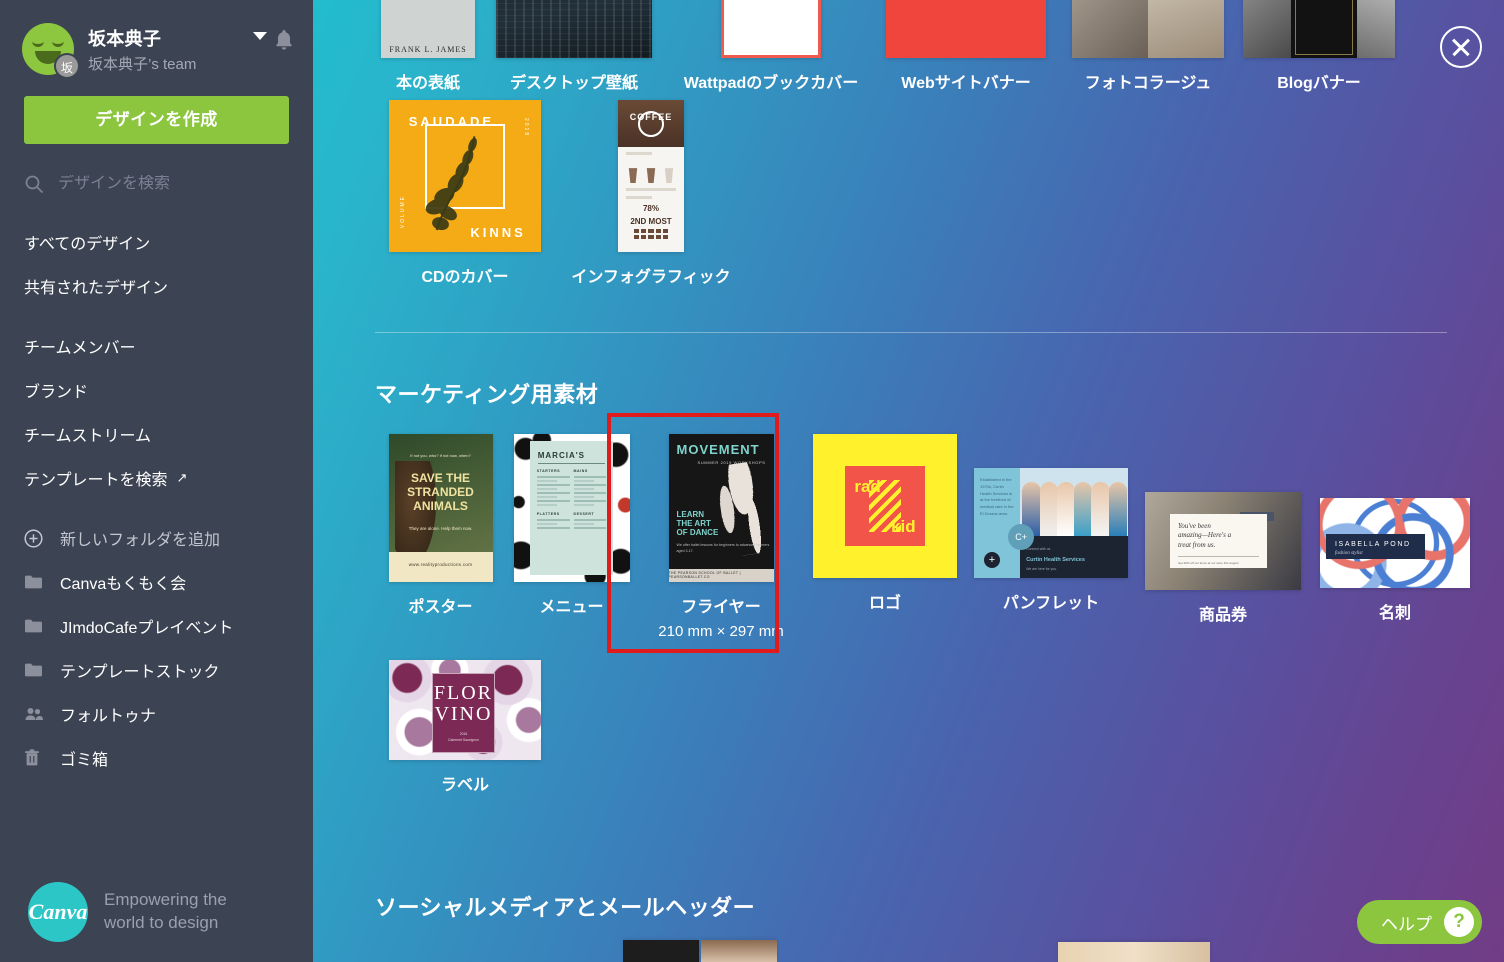  I want to click on sidebar-item-team-stream: チームストリーム, so click(156, 434).